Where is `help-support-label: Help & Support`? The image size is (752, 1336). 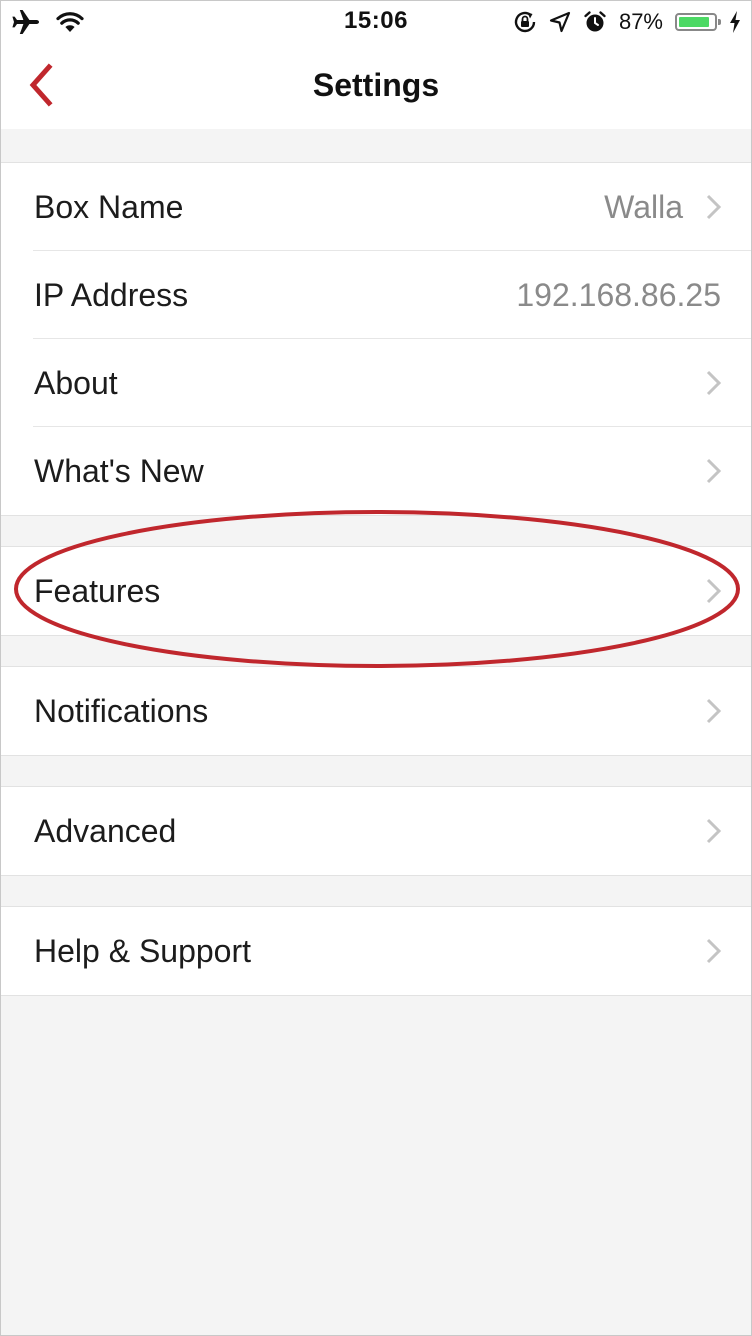 help-support-label: Help & Support is located at coordinates (143, 951).